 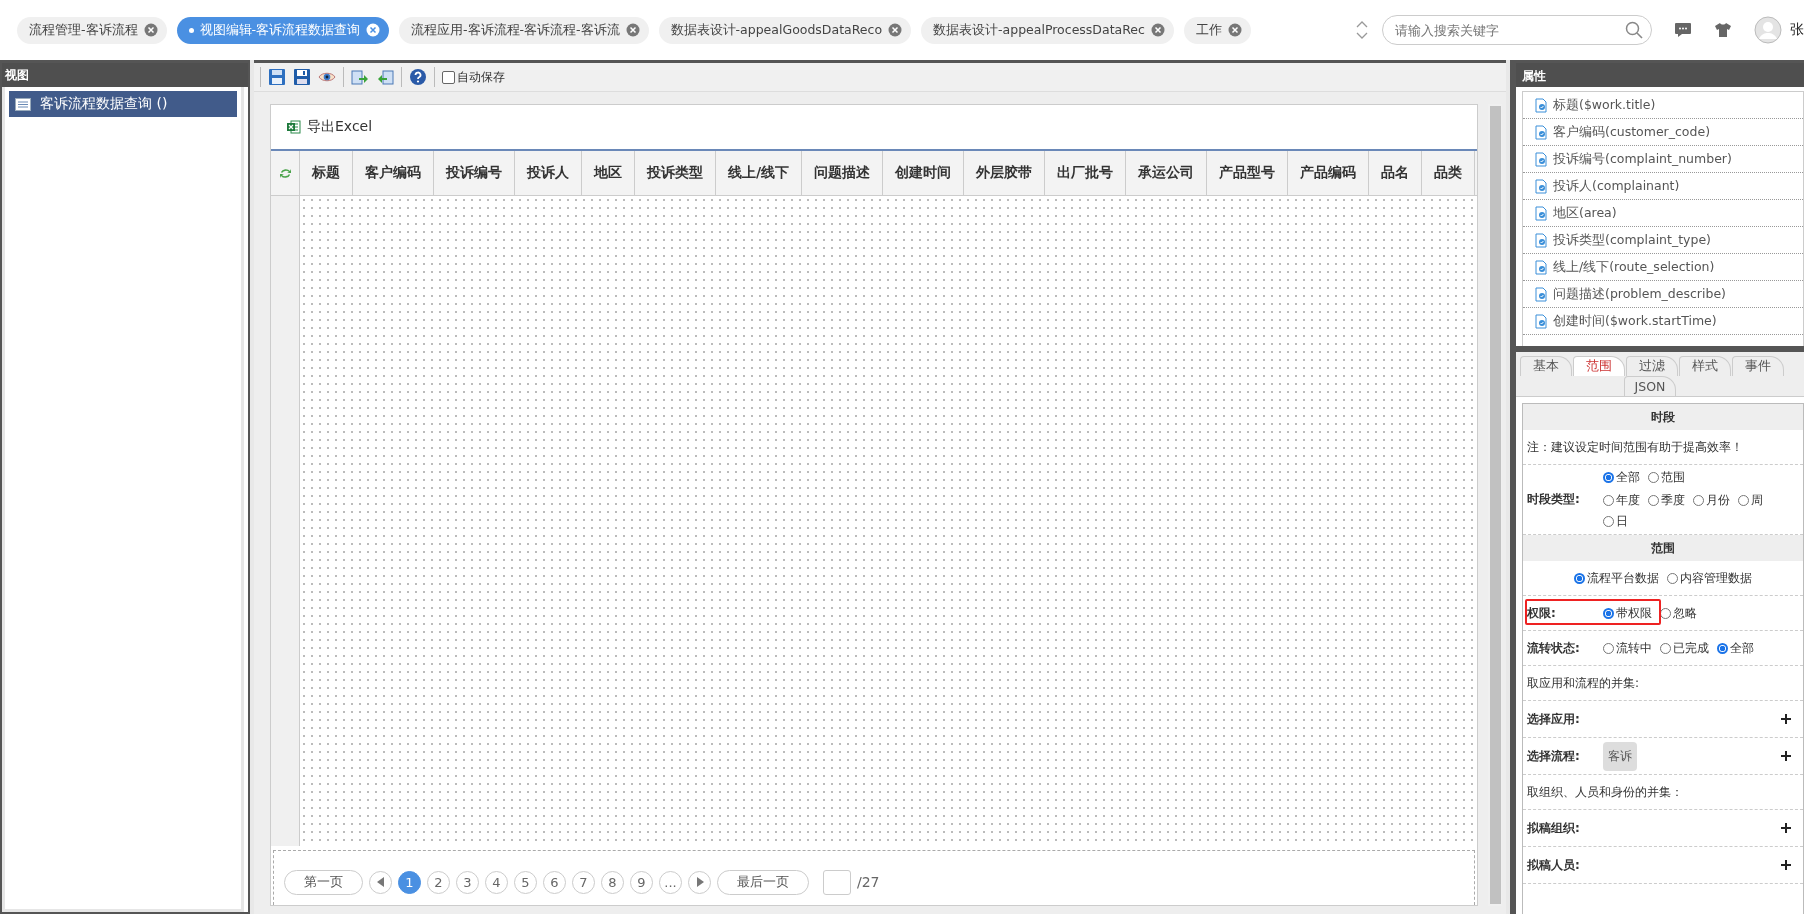 What do you see at coordinates (1635, 447) in the screenshot?
I see `note-text: 注：建议设定时间范围有助于提高效率！` at bounding box center [1635, 447].